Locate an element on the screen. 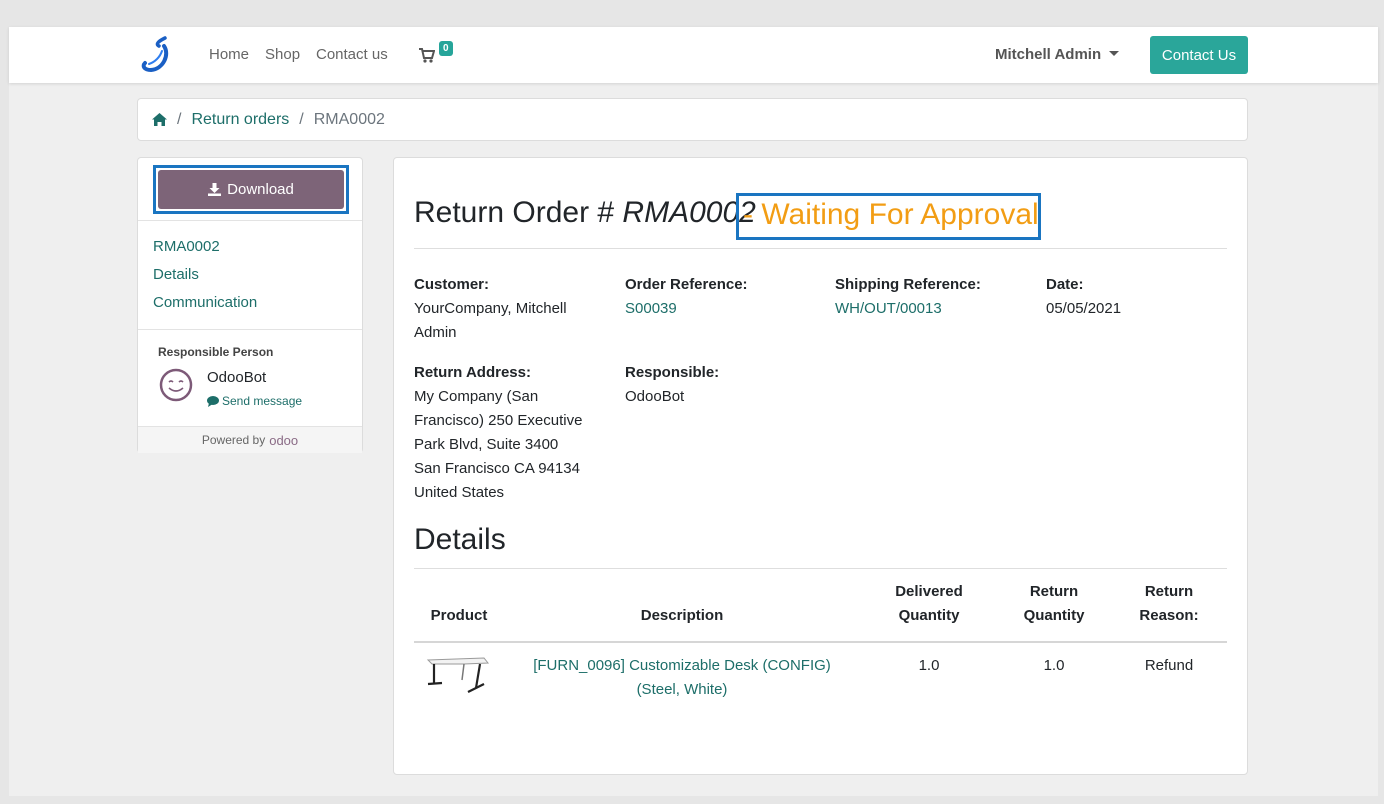 The height and width of the screenshot is (804, 1384). responsible-name: OdooBot is located at coordinates (237, 377).